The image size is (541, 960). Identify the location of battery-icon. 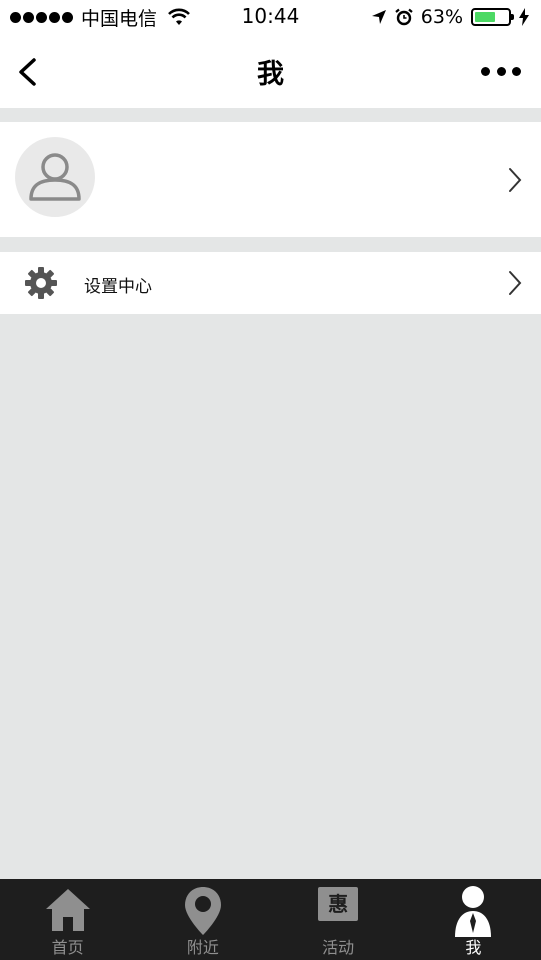
(492, 17).